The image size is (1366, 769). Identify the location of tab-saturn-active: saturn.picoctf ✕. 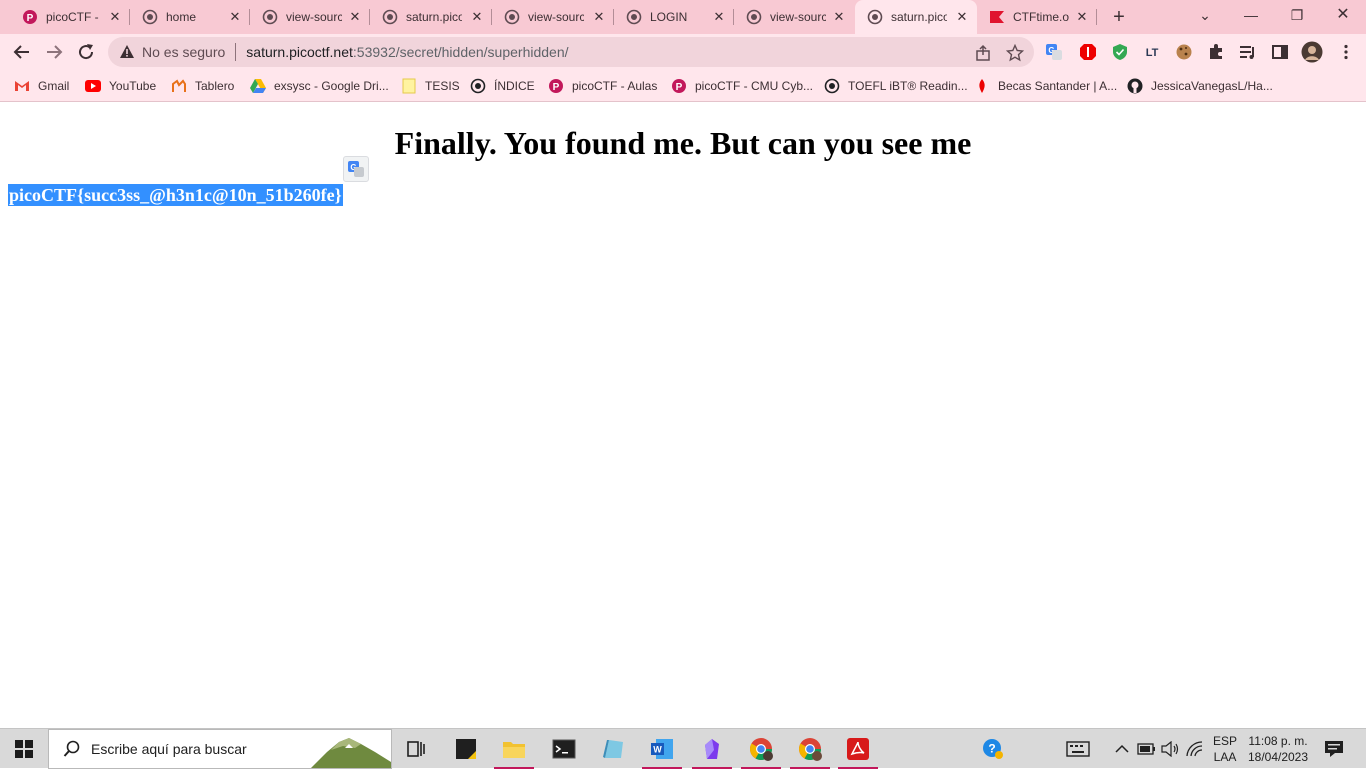
(916, 17).